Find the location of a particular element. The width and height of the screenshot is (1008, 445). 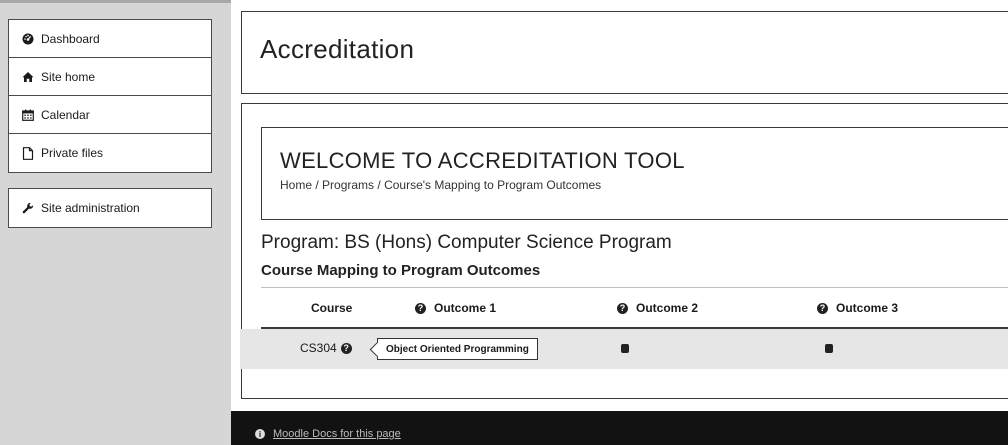

course-code: CS304 is located at coordinates (318, 348).